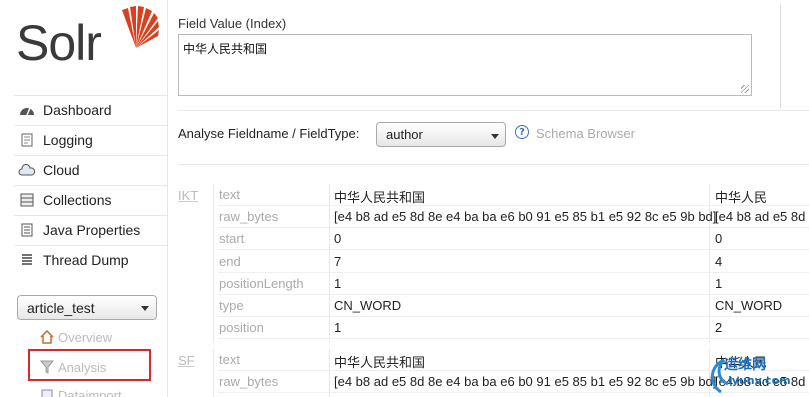 The image size is (809, 397). Describe the element at coordinates (719, 327) in the screenshot. I see `token-value: 2` at that location.